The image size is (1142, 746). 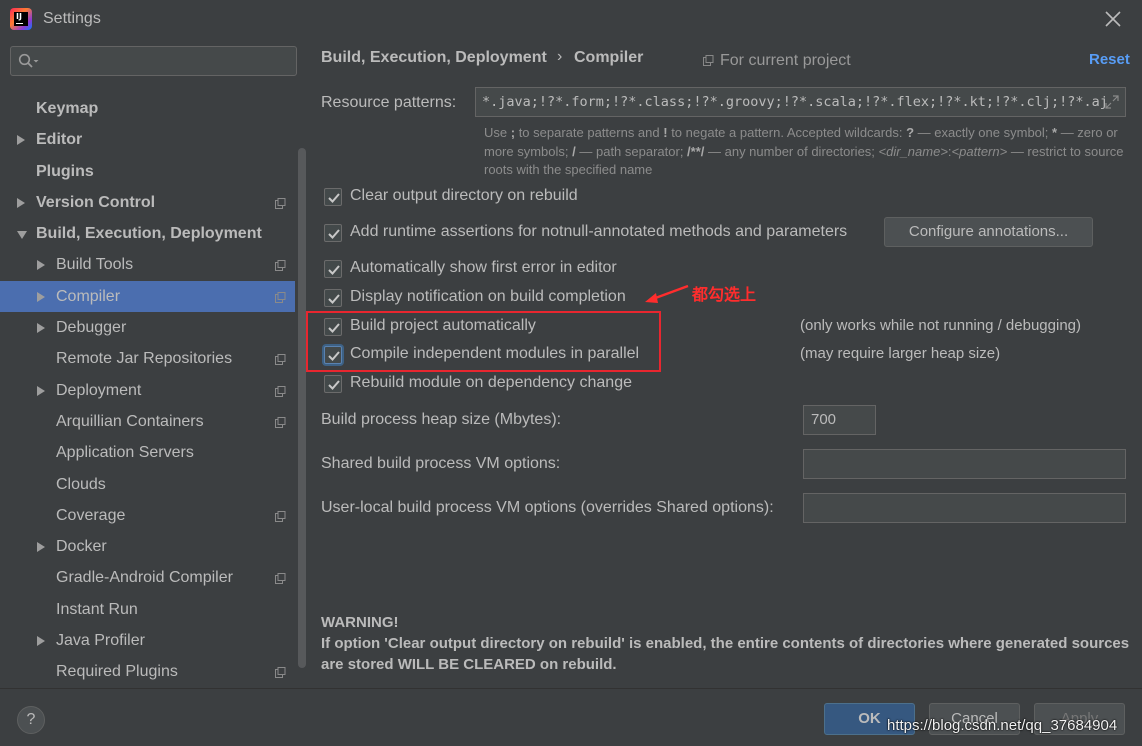 What do you see at coordinates (88, 296) in the screenshot?
I see `sidebar-item-label: Compiler` at bounding box center [88, 296].